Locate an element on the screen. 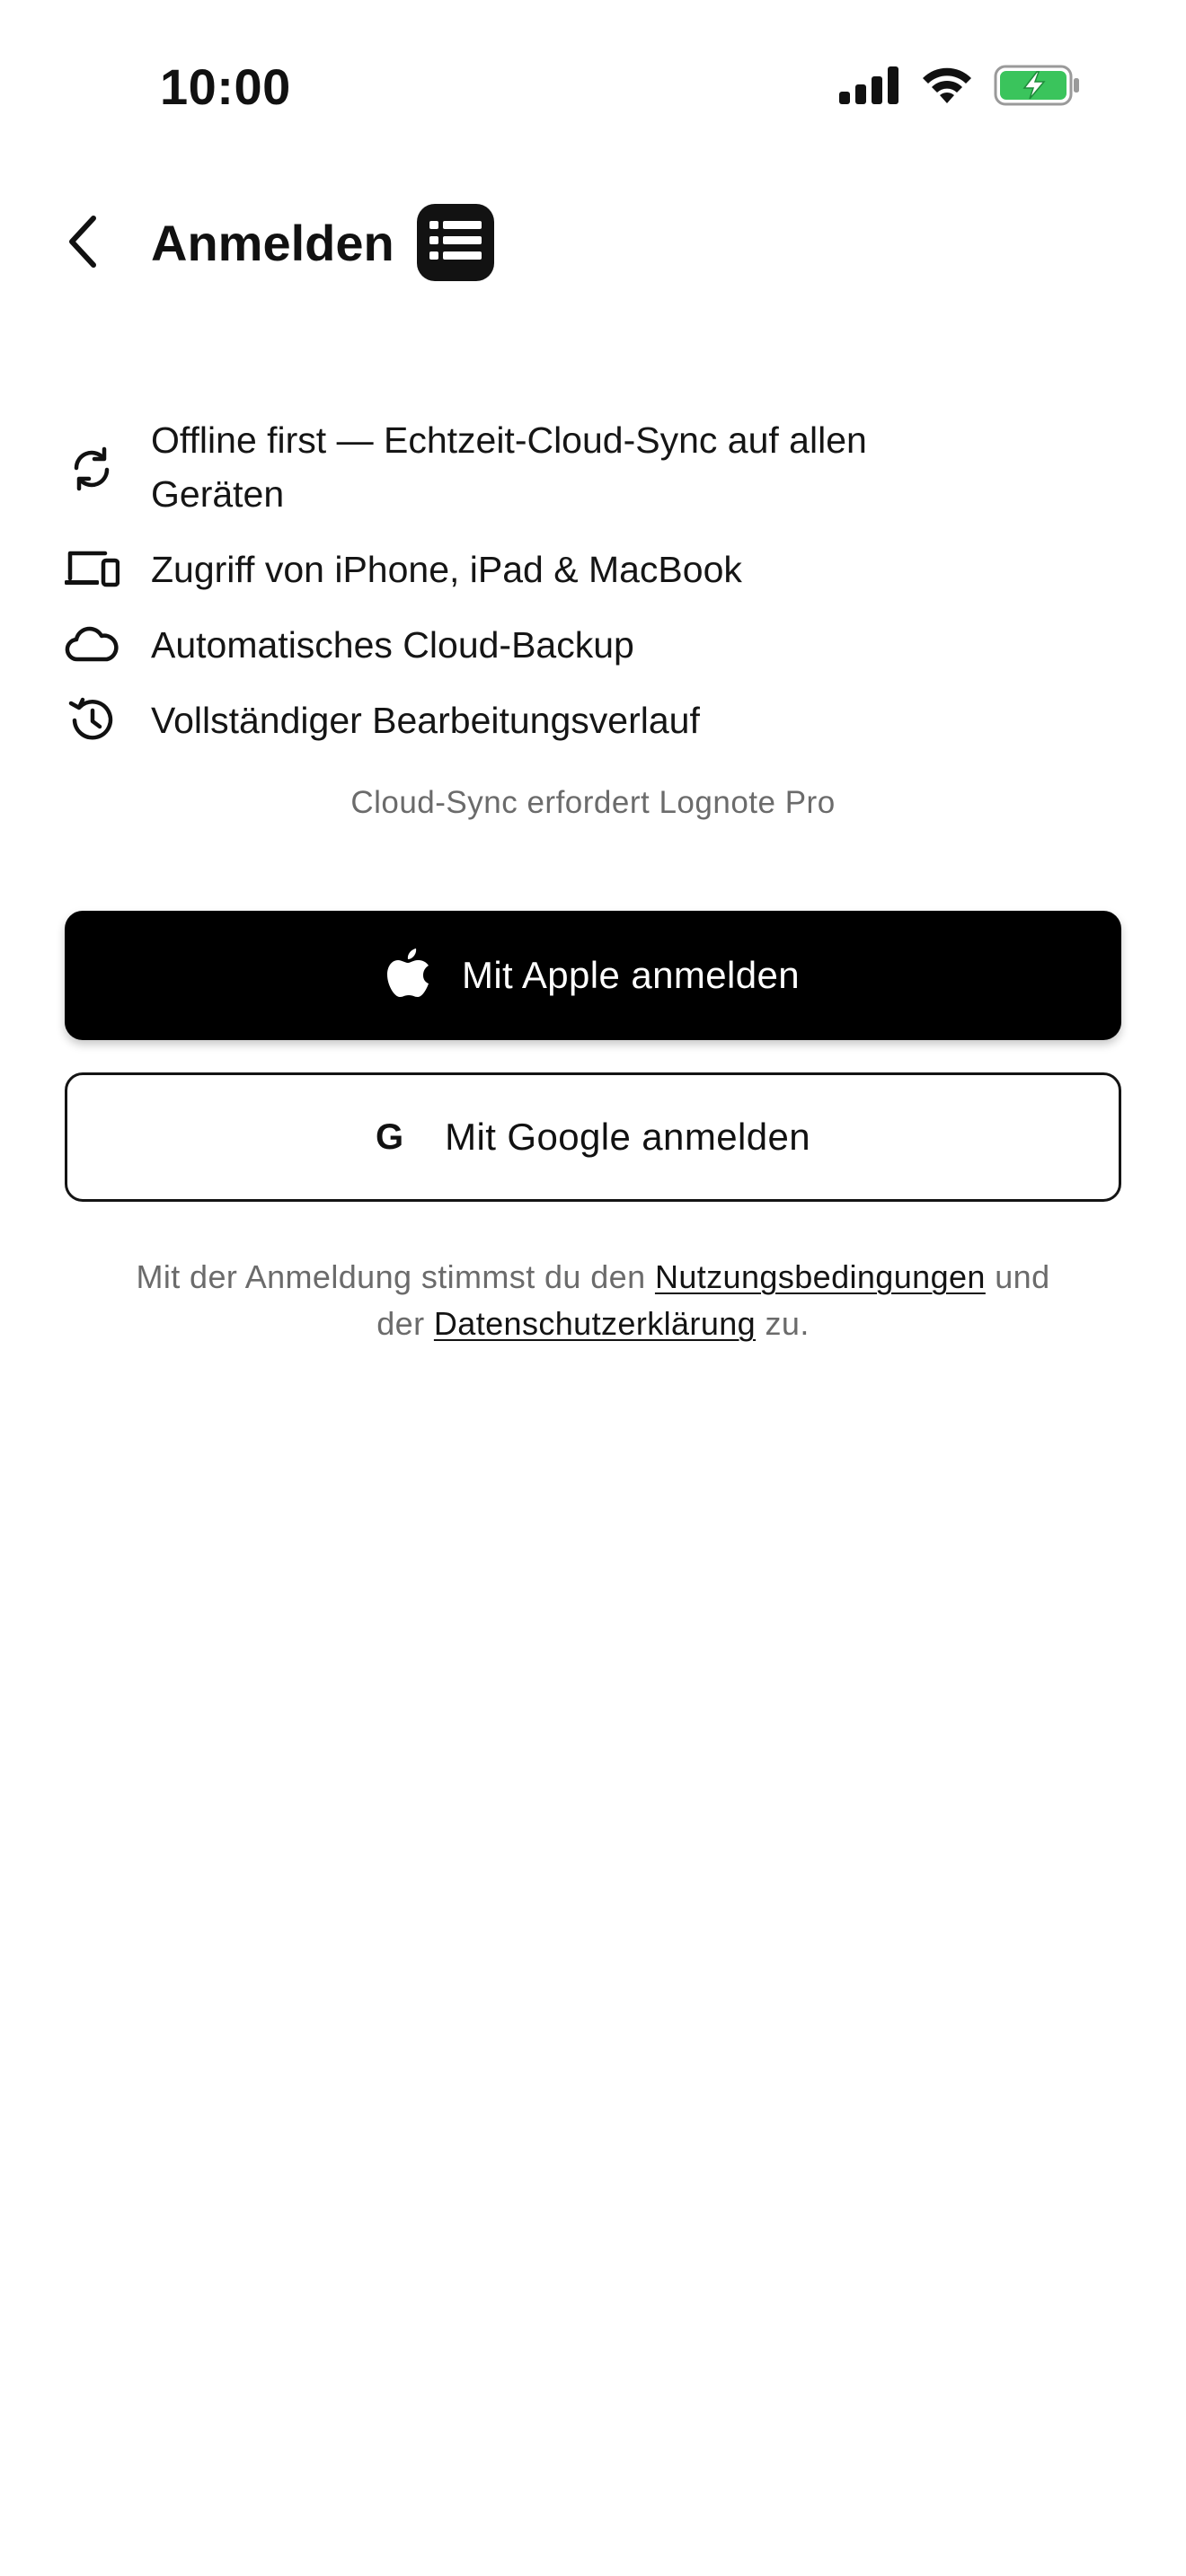 The height and width of the screenshot is (2576, 1186). apple-button-label: Mit Apple anmelden is located at coordinates (631, 975).